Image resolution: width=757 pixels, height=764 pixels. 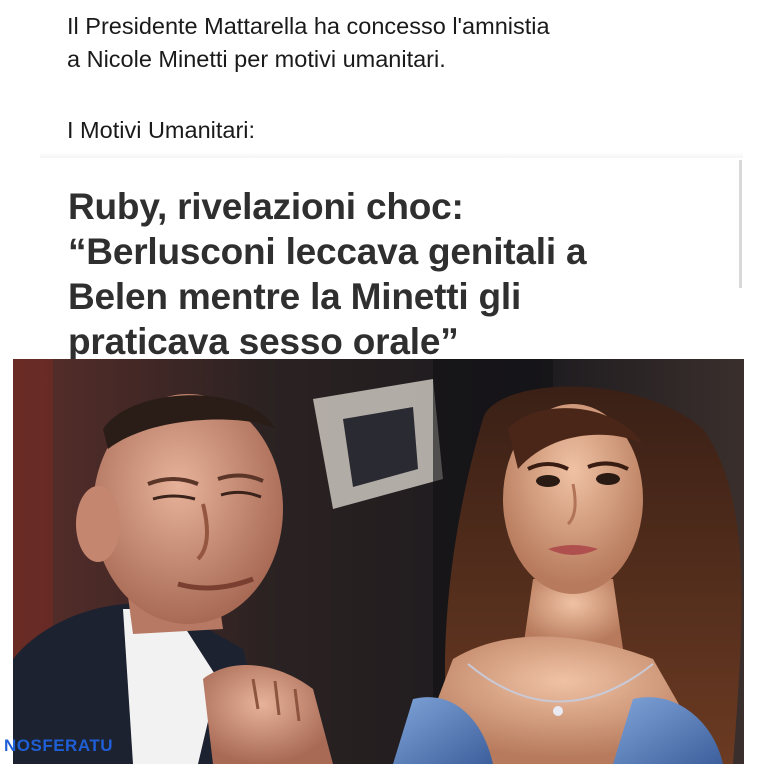 What do you see at coordinates (59, 745) in the screenshot?
I see `watermark-label: NOSFERATU` at bounding box center [59, 745].